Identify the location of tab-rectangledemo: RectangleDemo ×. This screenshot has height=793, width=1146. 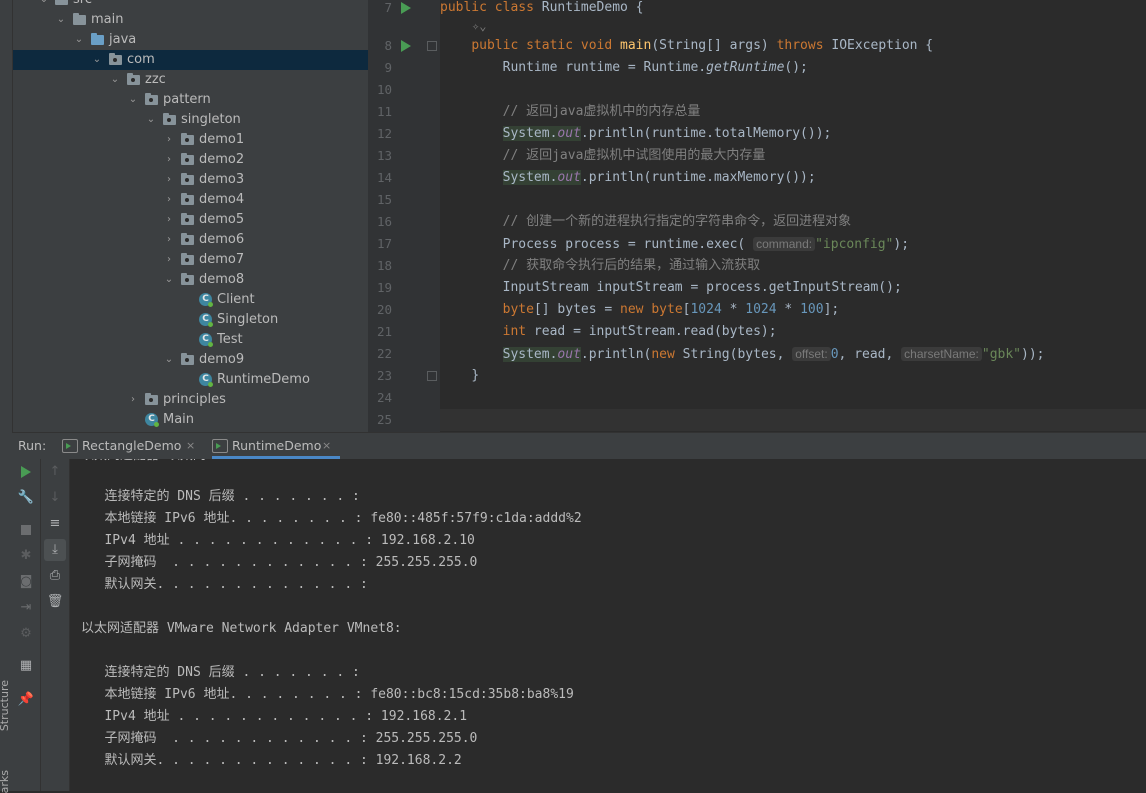
(132, 446).